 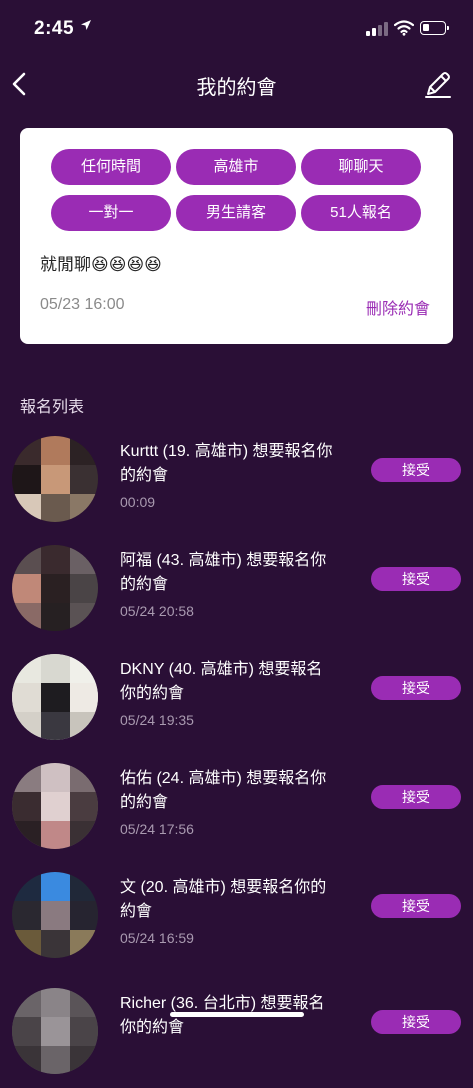 I want to click on applicant-row: 阿福 (43. 高雄市) 想要報名你 的約會 05/24 20:58 接受, so click(x=236, y=595).